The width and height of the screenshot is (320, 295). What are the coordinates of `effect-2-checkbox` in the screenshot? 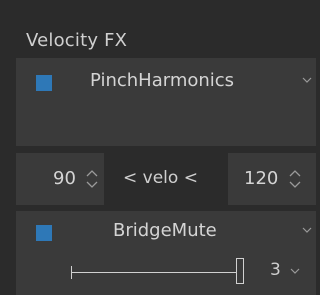 It's located at (44, 233).